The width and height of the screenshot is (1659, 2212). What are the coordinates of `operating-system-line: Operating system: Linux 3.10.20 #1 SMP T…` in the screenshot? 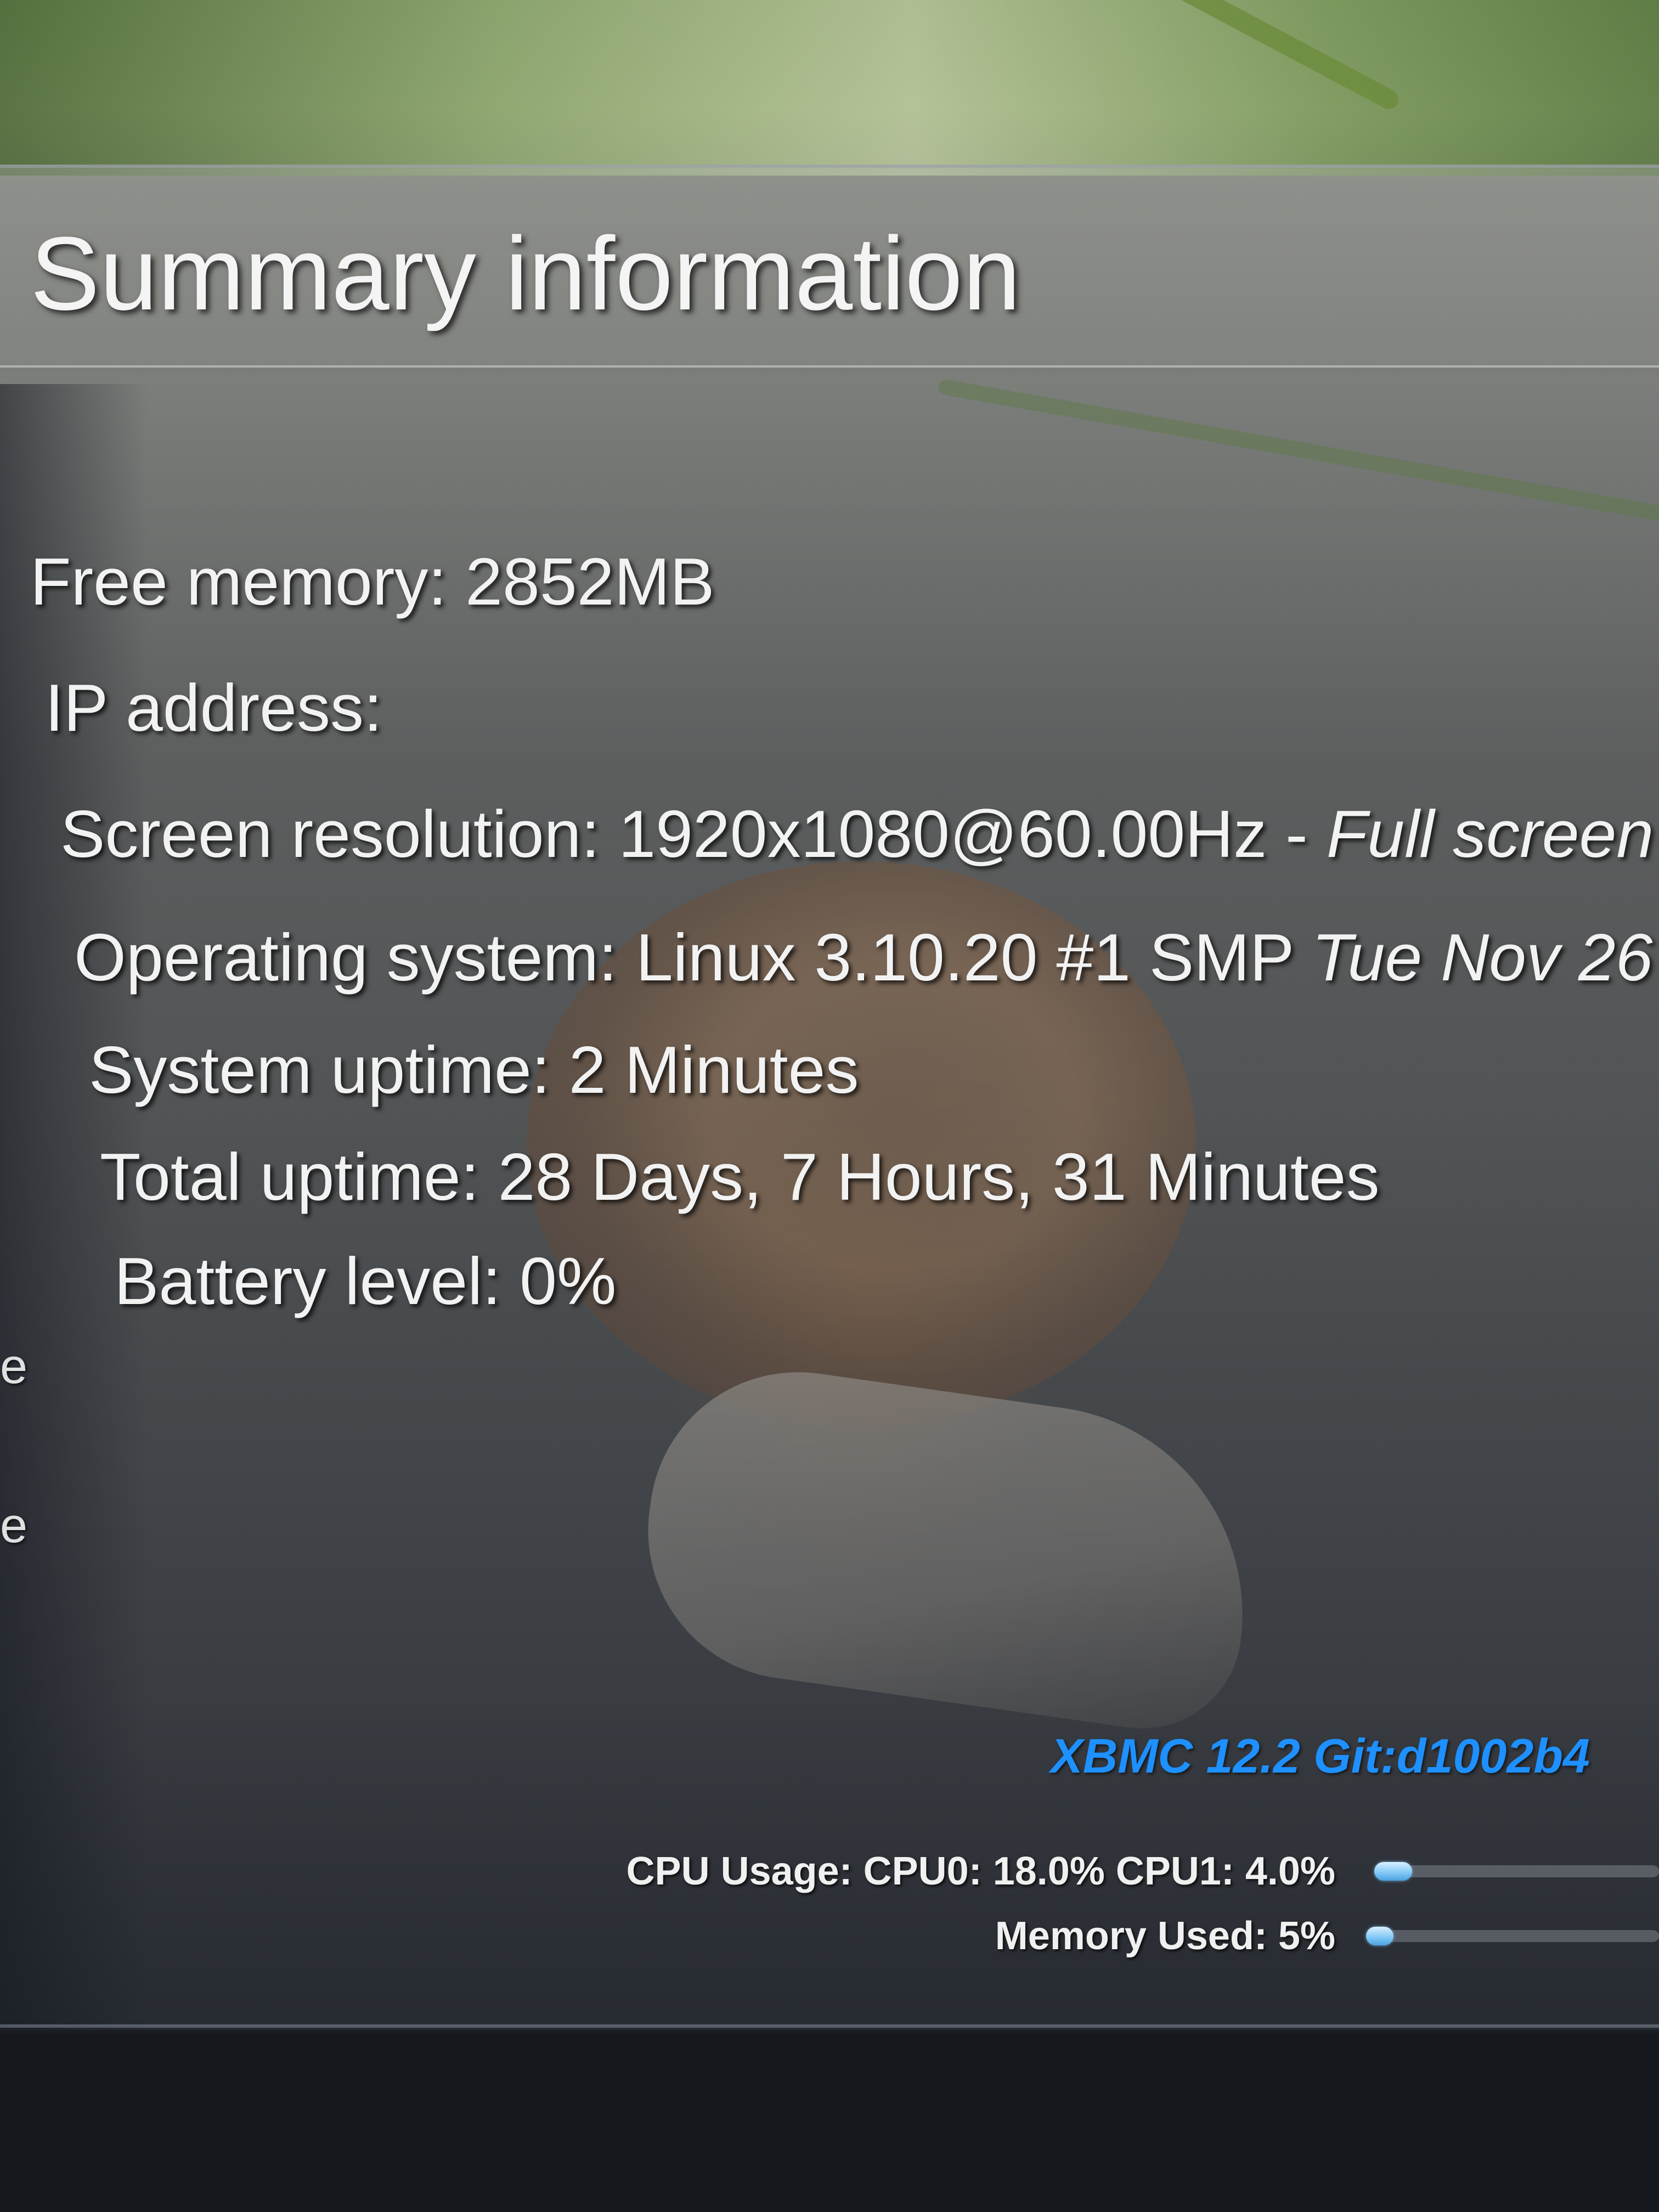 It's located at (864, 957).